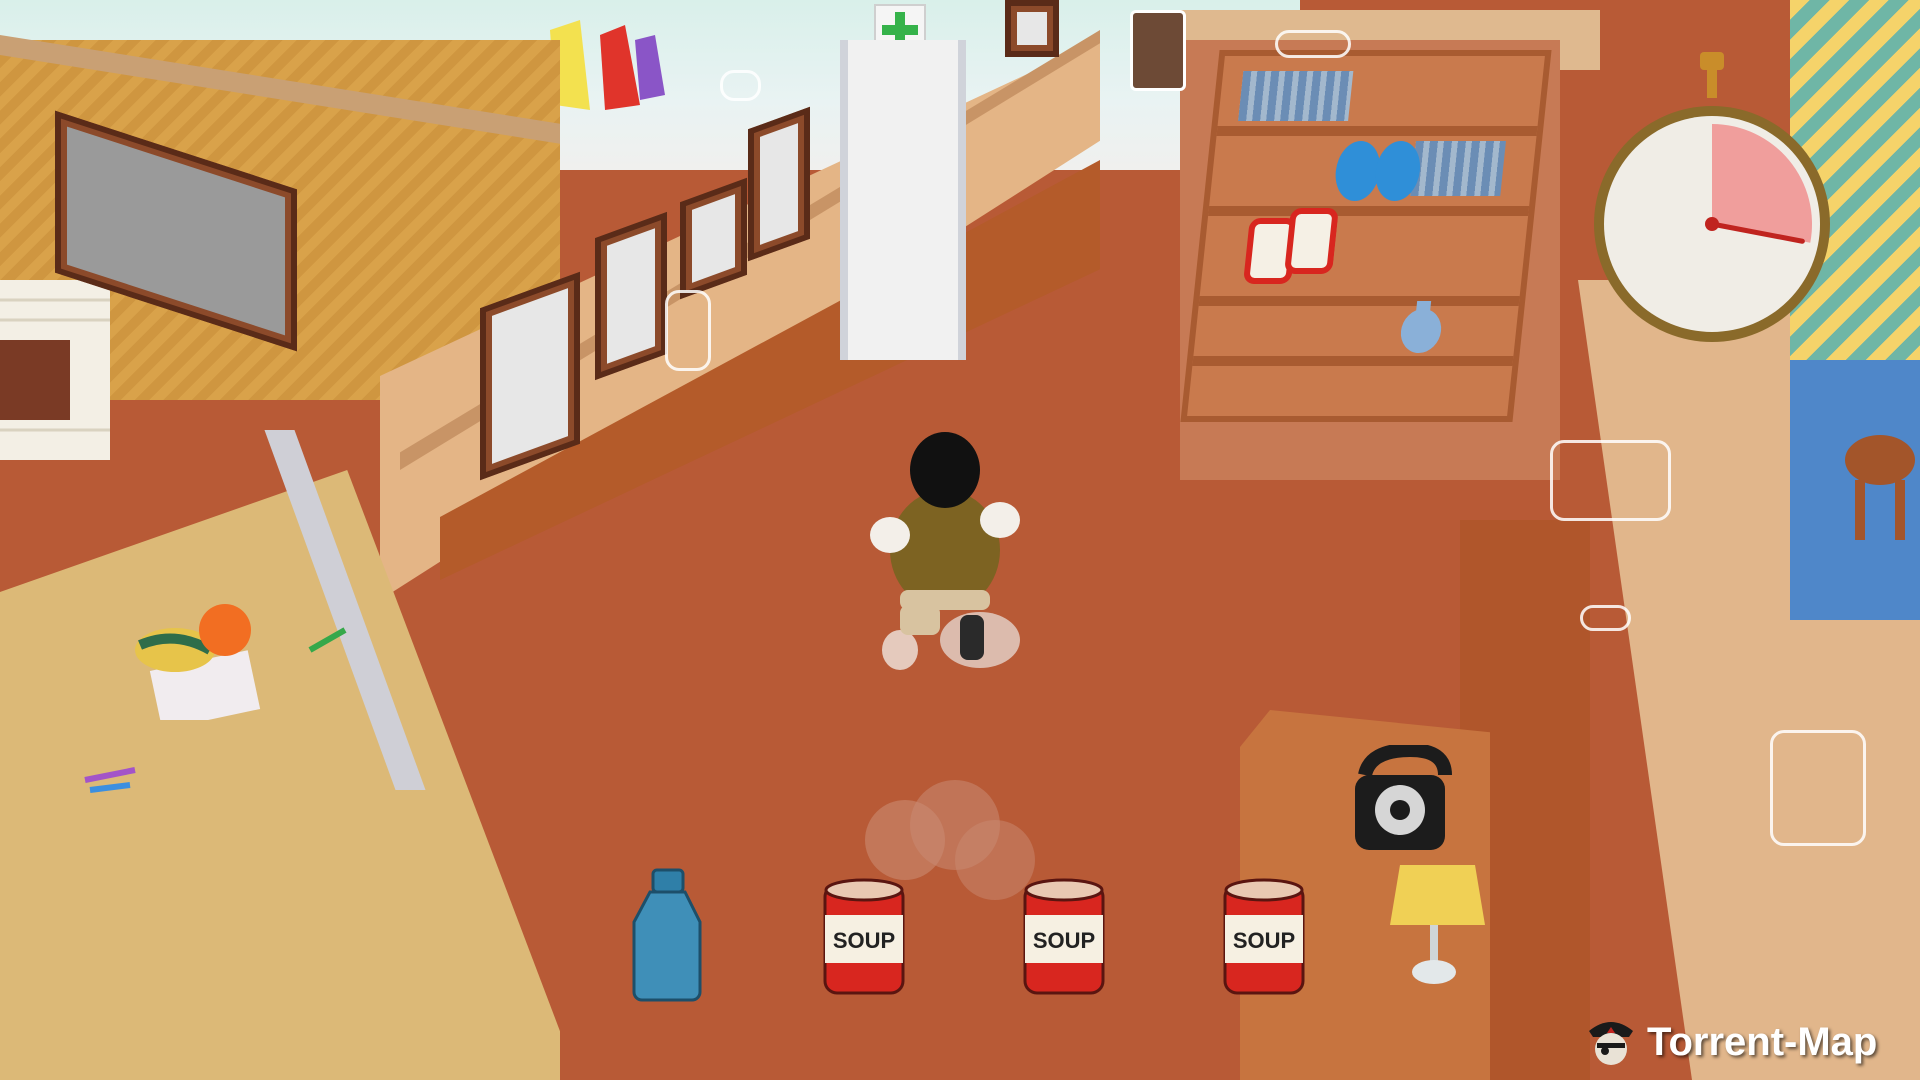 The width and height of the screenshot is (1920, 1080). Describe the element at coordinates (1421, 326) in the screenshot. I see `vase-icon` at that location.